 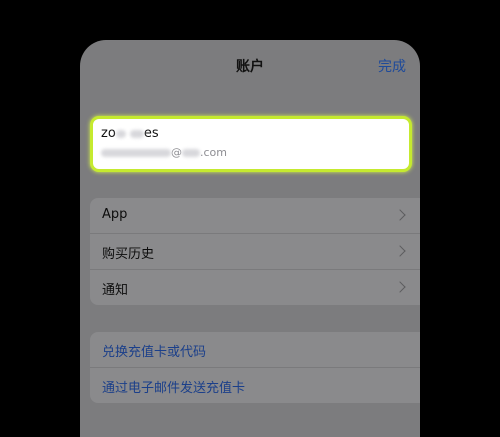 What do you see at coordinates (176, 152) in the screenshot?
I see `email-at: @` at bounding box center [176, 152].